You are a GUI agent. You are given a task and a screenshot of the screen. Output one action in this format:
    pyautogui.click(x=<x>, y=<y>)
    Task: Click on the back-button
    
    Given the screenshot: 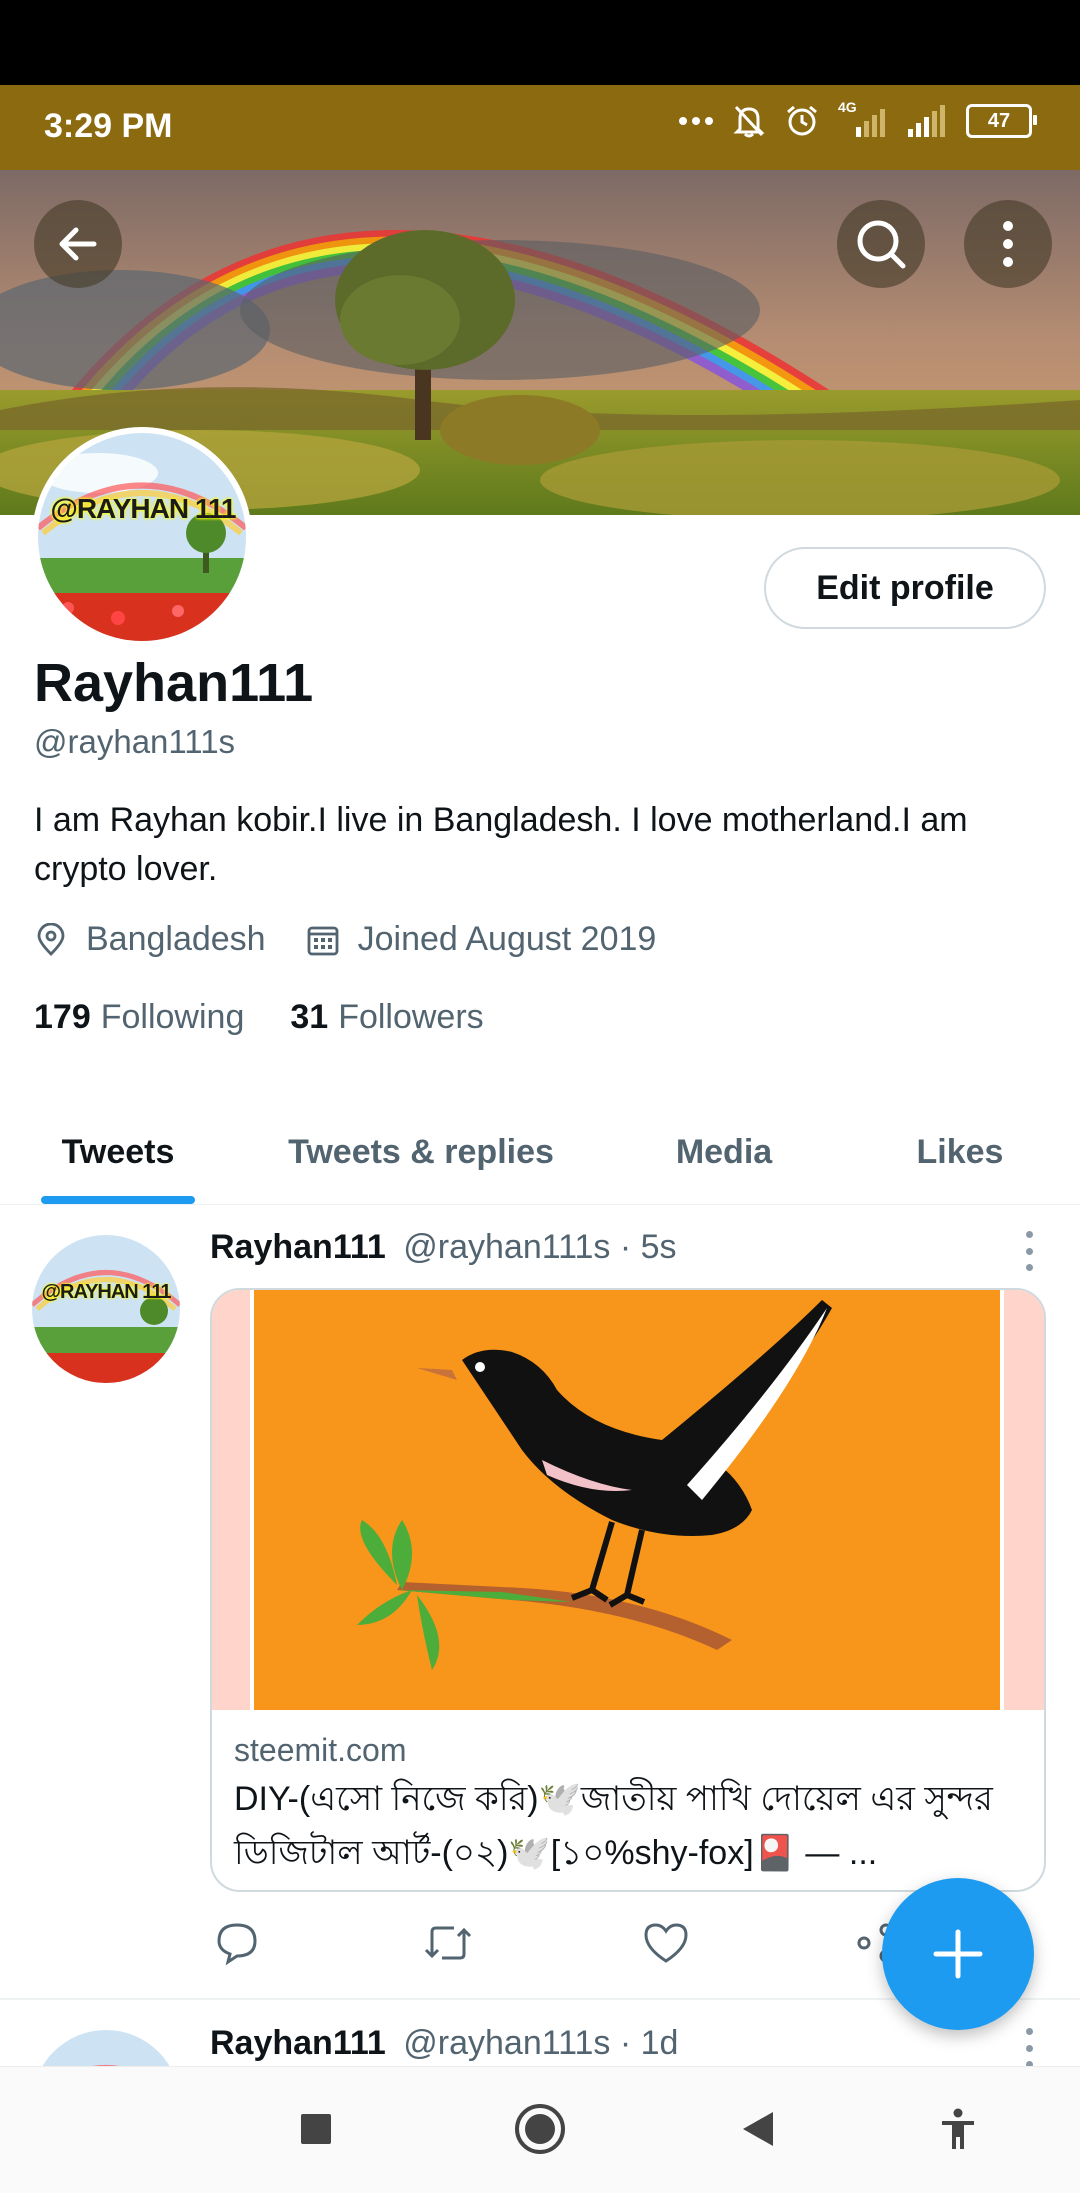 What is the action you would take?
    pyautogui.click(x=78, y=244)
    